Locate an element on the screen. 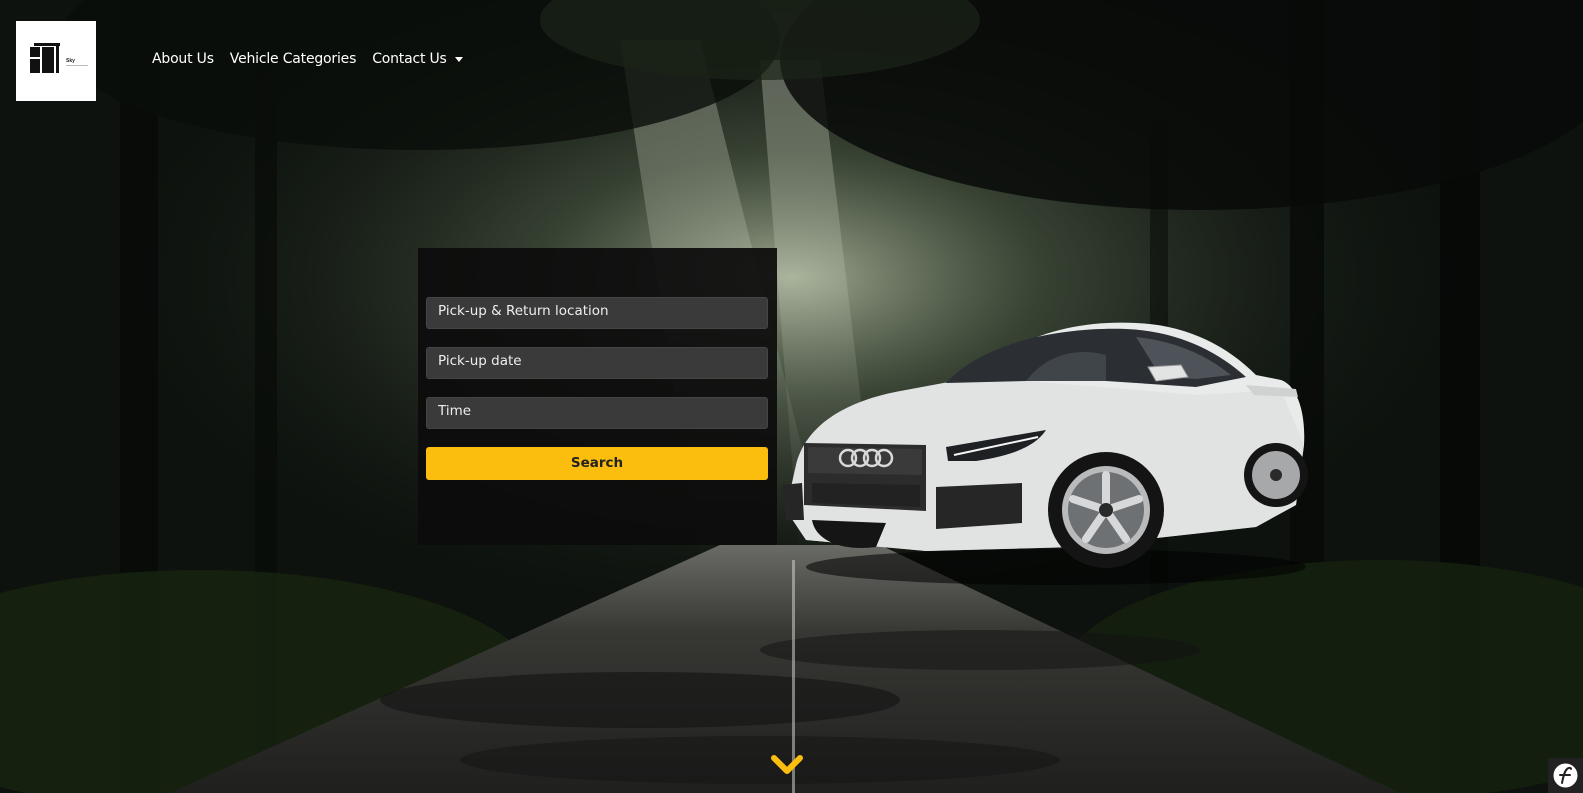  nav-contact-us-label: Contact Us is located at coordinates (409, 59).